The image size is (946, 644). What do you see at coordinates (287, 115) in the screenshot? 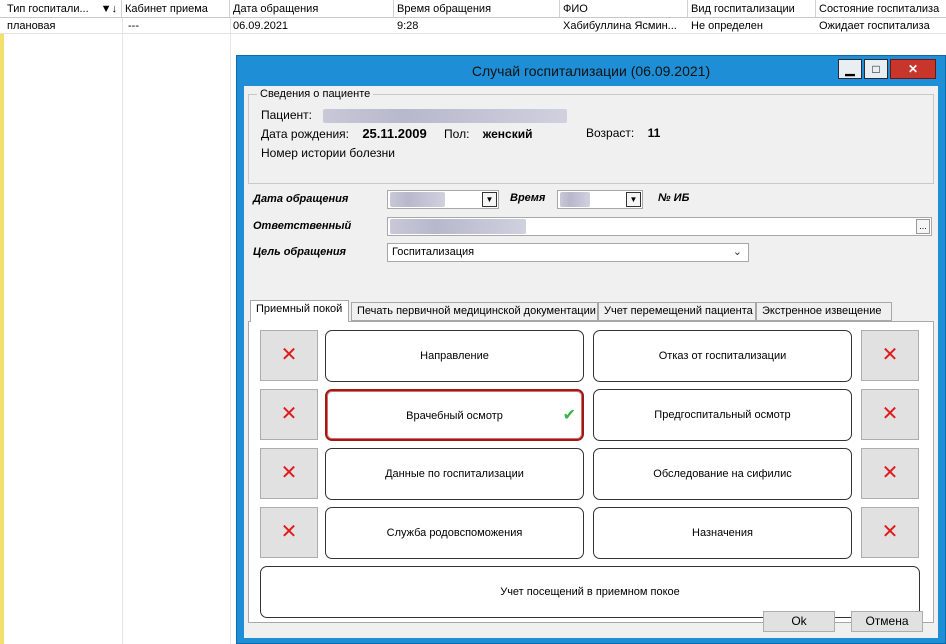
I see `patient-label: Пациент:` at bounding box center [287, 115].